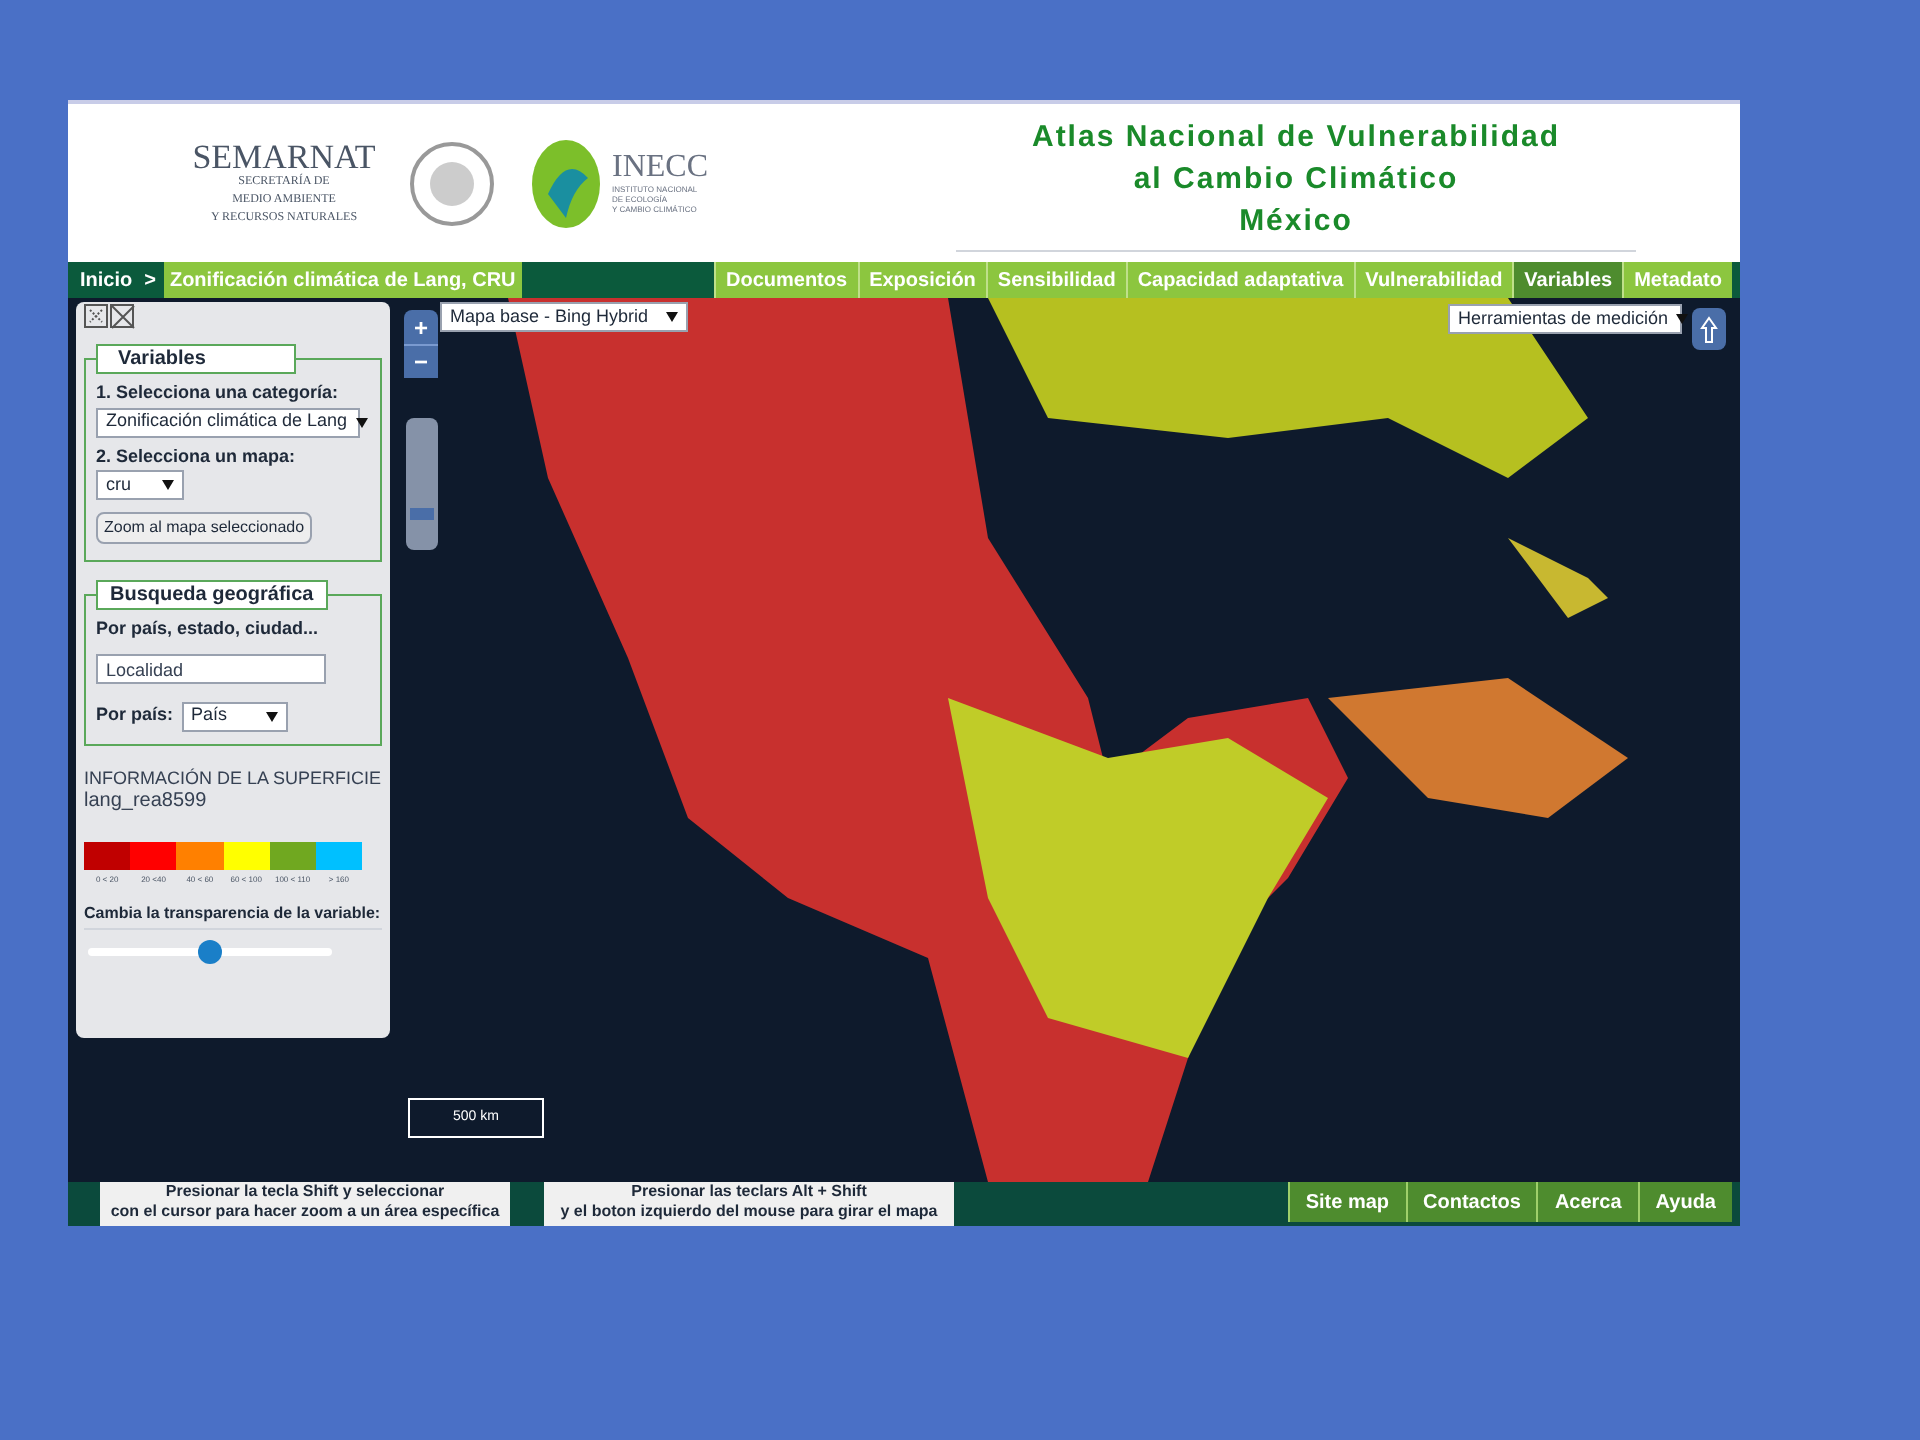 This screenshot has height=1440, width=1920. What do you see at coordinates (110, 317) in the screenshot?
I see `expand-icon` at bounding box center [110, 317].